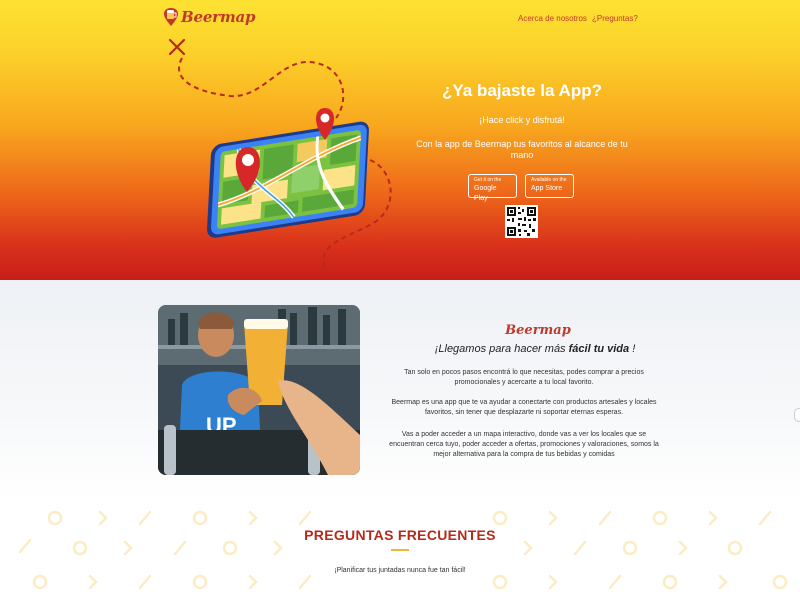 This screenshot has height=600, width=800. What do you see at coordinates (547, 188) in the screenshot?
I see `app-store-big-text: App Store` at bounding box center [547, 188].